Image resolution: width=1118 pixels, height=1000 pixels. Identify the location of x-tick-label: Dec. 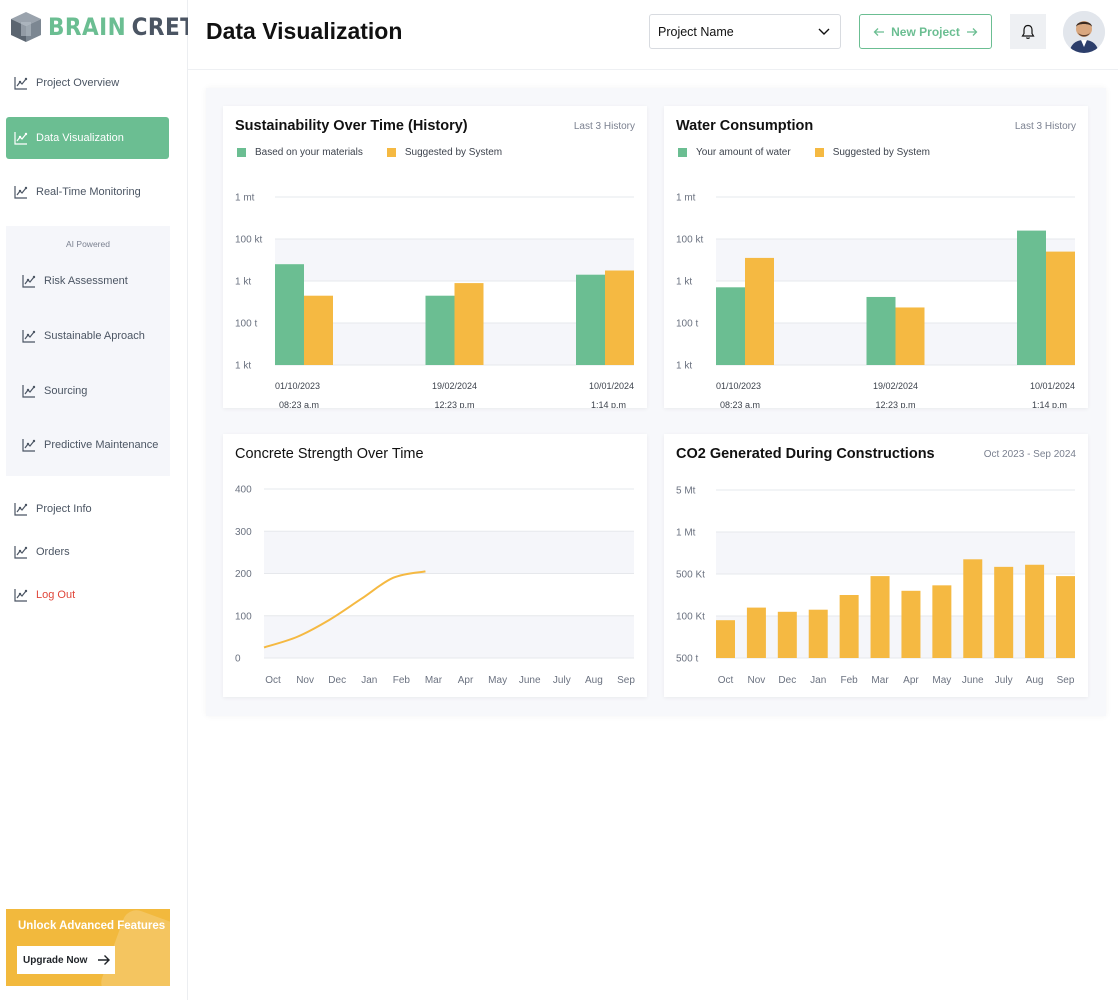
(787, 680).